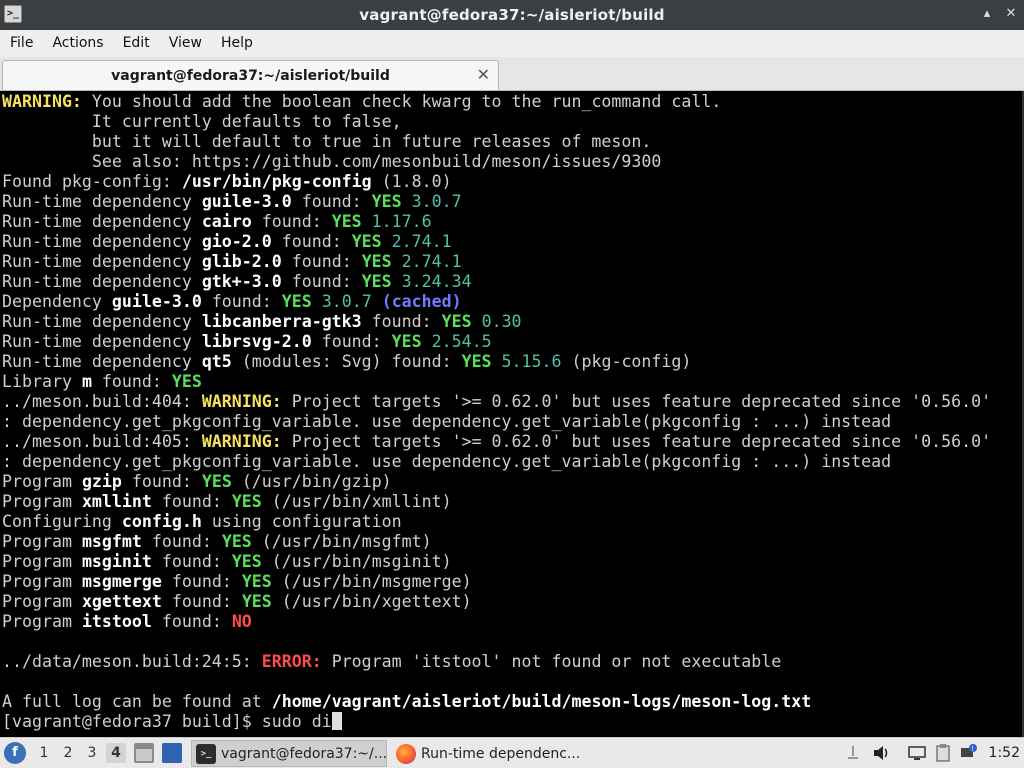 Image resolution: width=1024 pixels, height=768 pixels. What do you see at coordinates (496, 321) in the screenshot?
I see `terminal-text-segment: 0.30` at bounding box center [496, 321].